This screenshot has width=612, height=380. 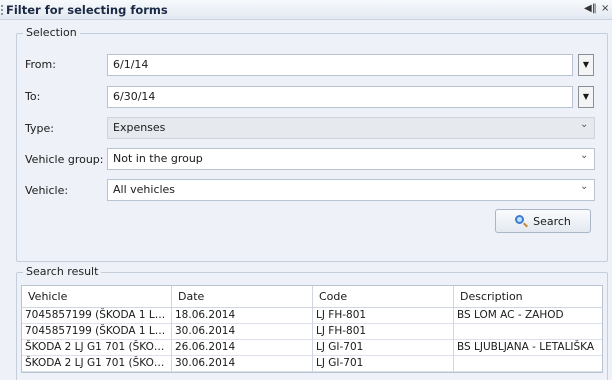 I want to click on vehicle-group-select: Not in the group, so click(x=351, y=159).